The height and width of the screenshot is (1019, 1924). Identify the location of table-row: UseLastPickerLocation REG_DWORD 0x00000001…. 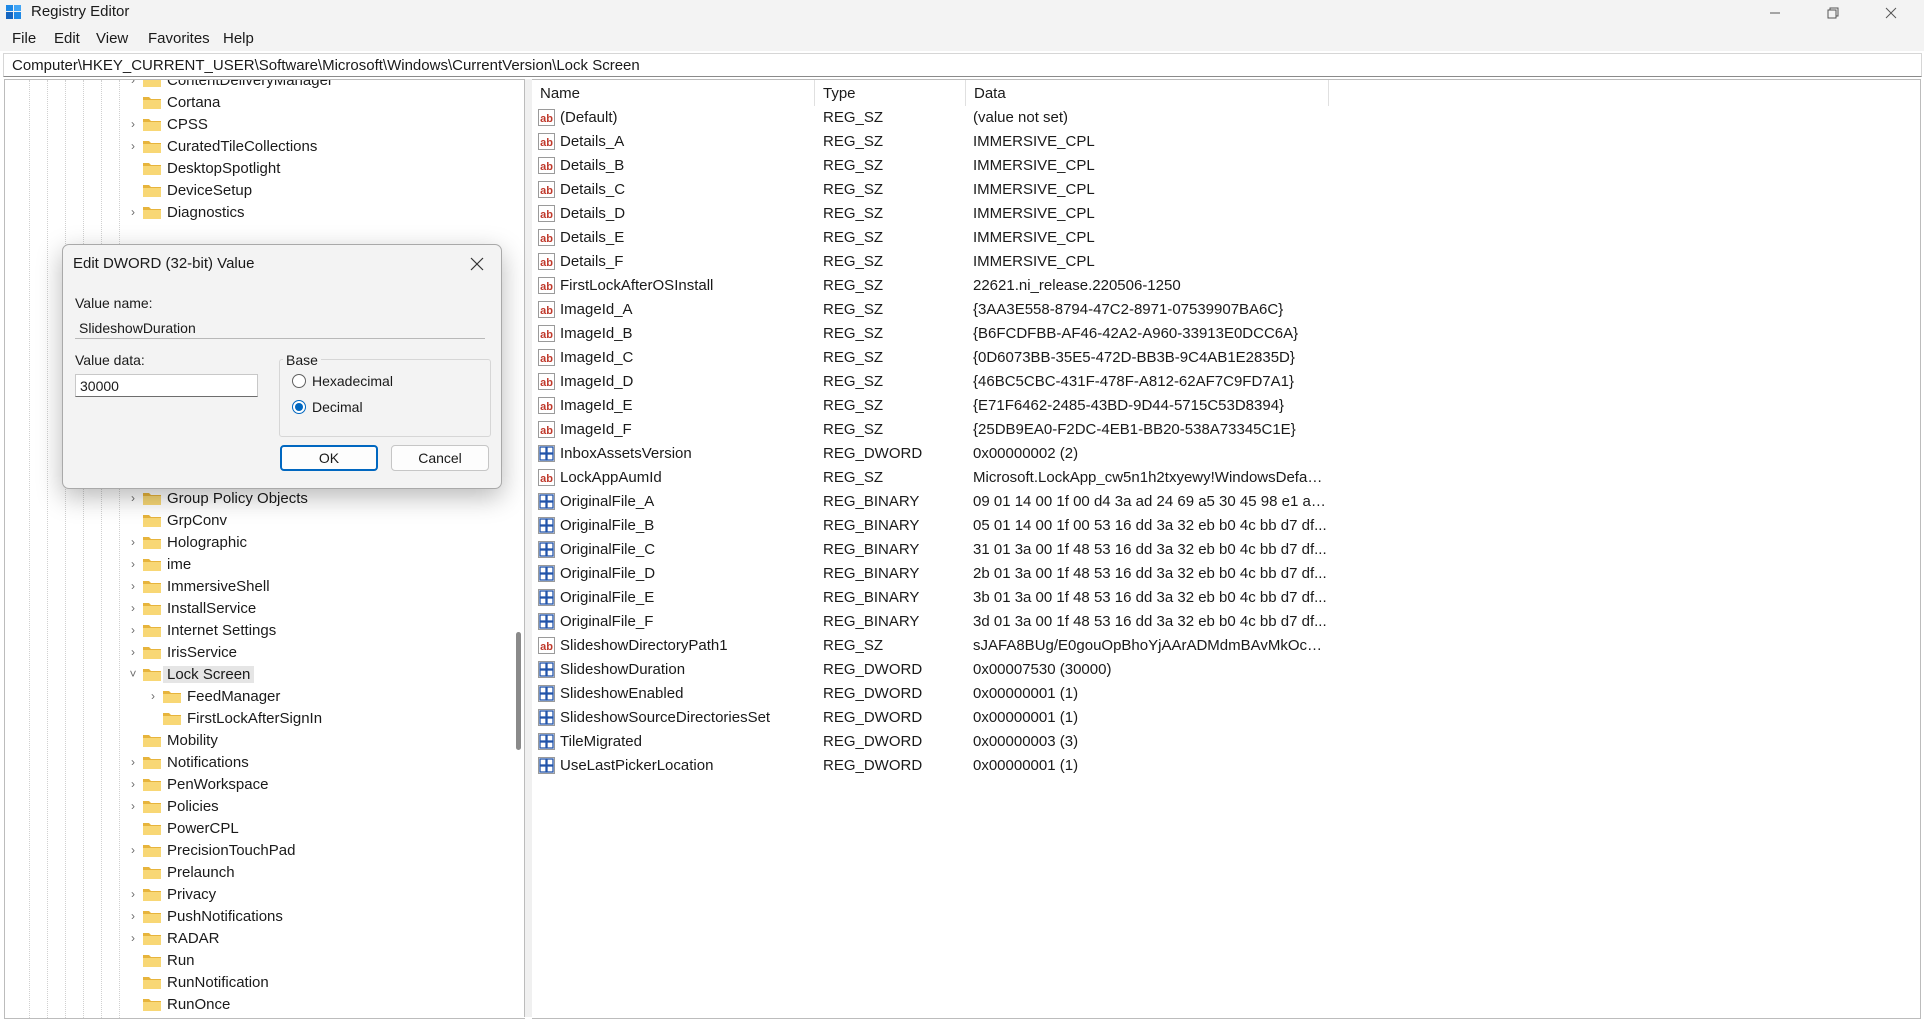
(1197, 766).